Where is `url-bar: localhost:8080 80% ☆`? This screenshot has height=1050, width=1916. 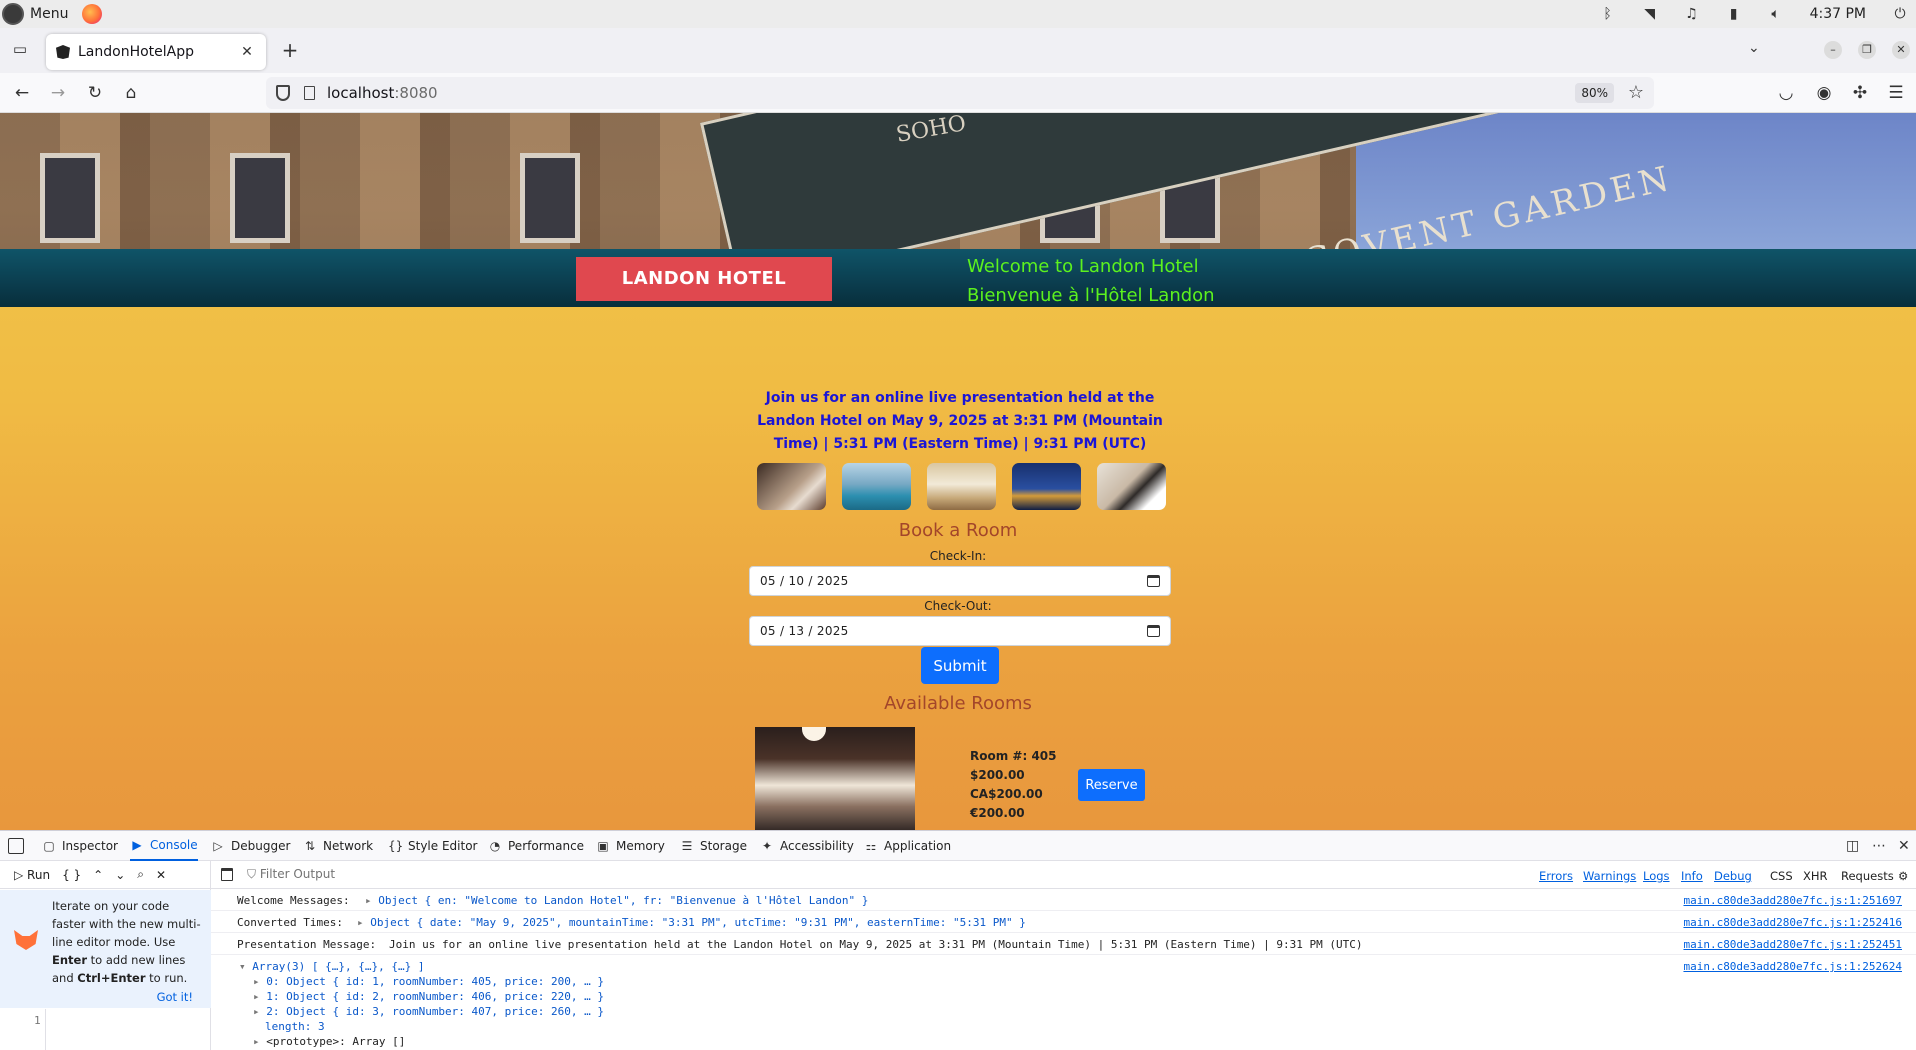 url-bar: localhost:8080 80% ☆ is located at coordinates (960, 93).